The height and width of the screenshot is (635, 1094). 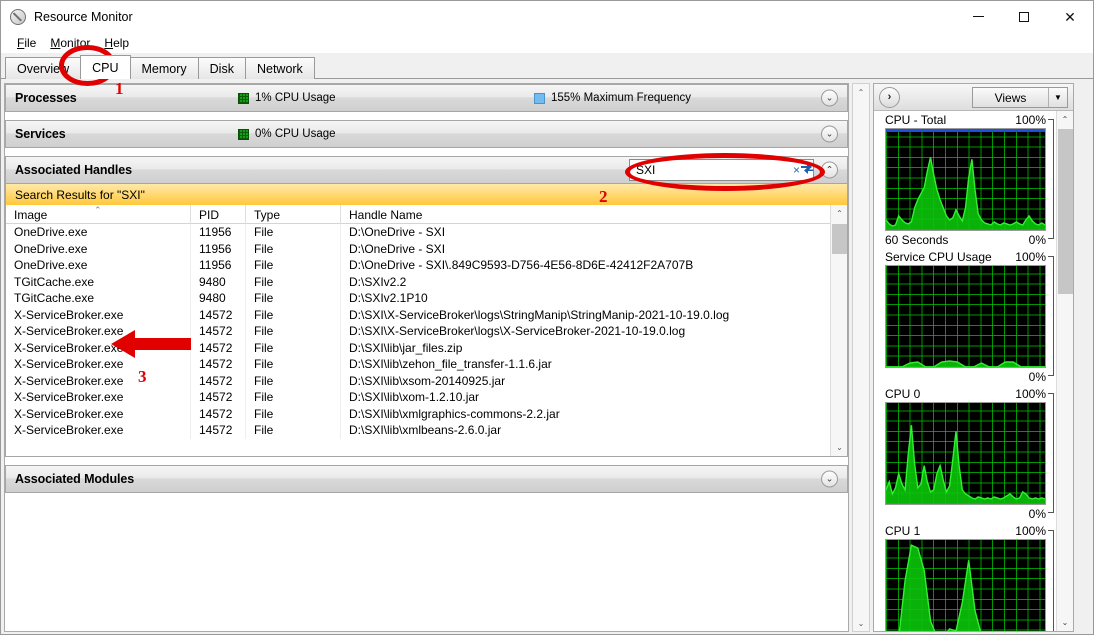 What do you see at coordinates (397, 248) in the screenshot?
I see `cell-handle-name: D:\OneDrive - SXI` at bounding box center [397, 248].